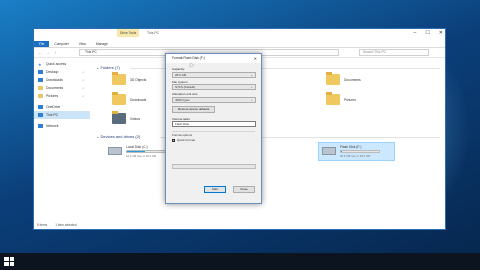 The height and width of the screenshot is (270, 480). What do you see at coordinates (40, 64) in the screenshot?
I see `star-icon: ★` at bounding box center [40, 64].